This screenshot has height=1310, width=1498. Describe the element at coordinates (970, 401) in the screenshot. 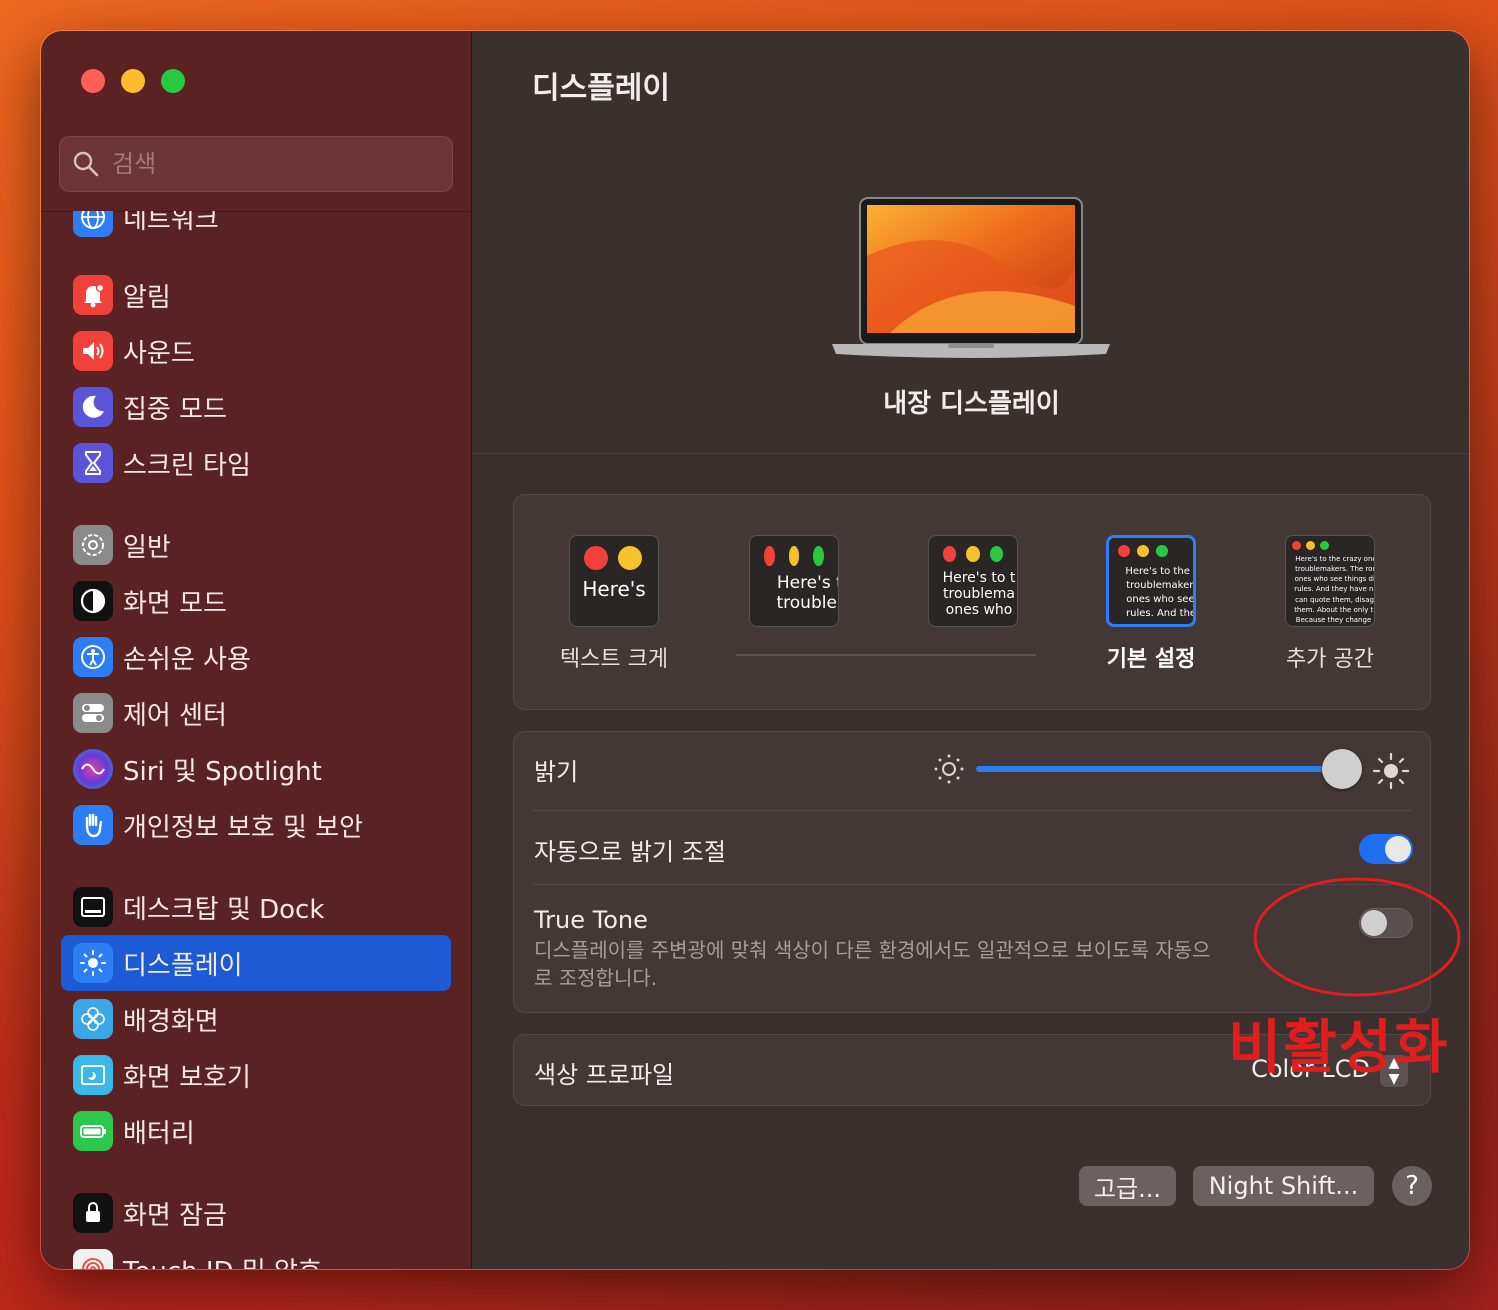

I see `display-name: 내장 디스플레이` at that location.